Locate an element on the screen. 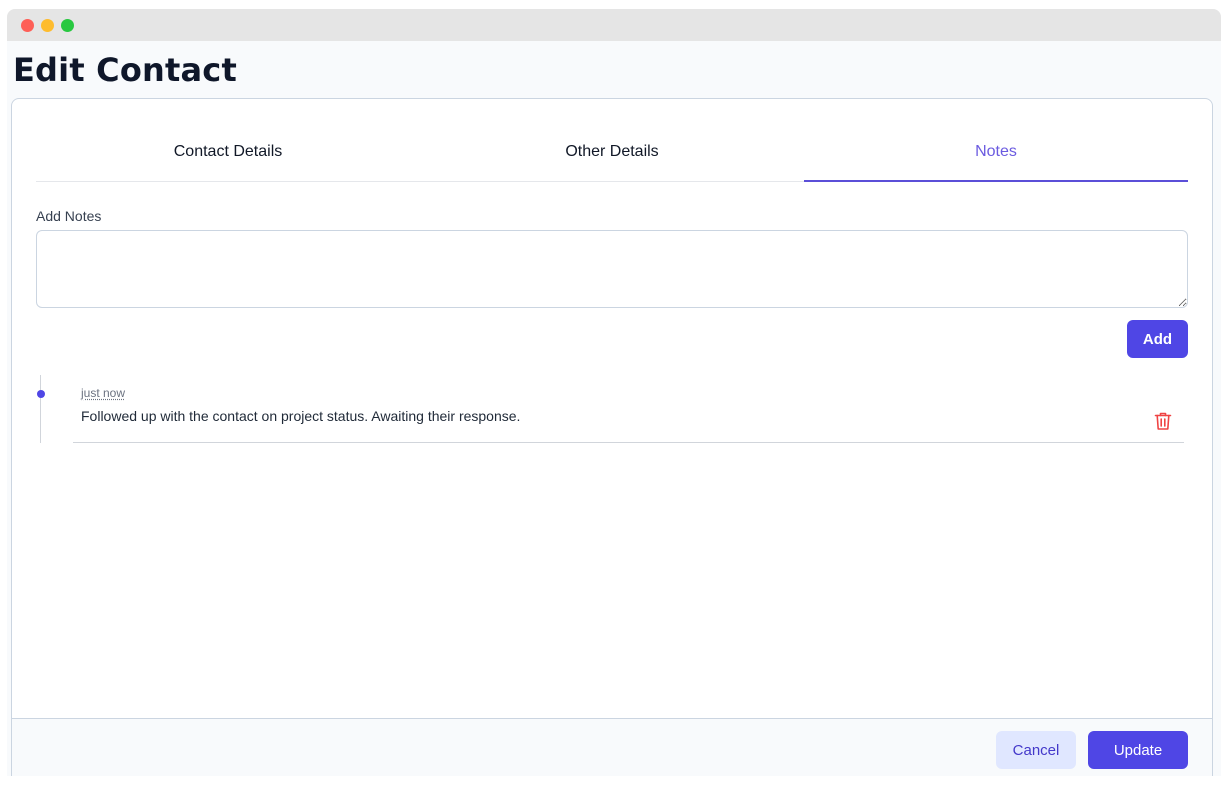 The image size is (1228, 785). window-titlebar is located at coordinates (614, 25).